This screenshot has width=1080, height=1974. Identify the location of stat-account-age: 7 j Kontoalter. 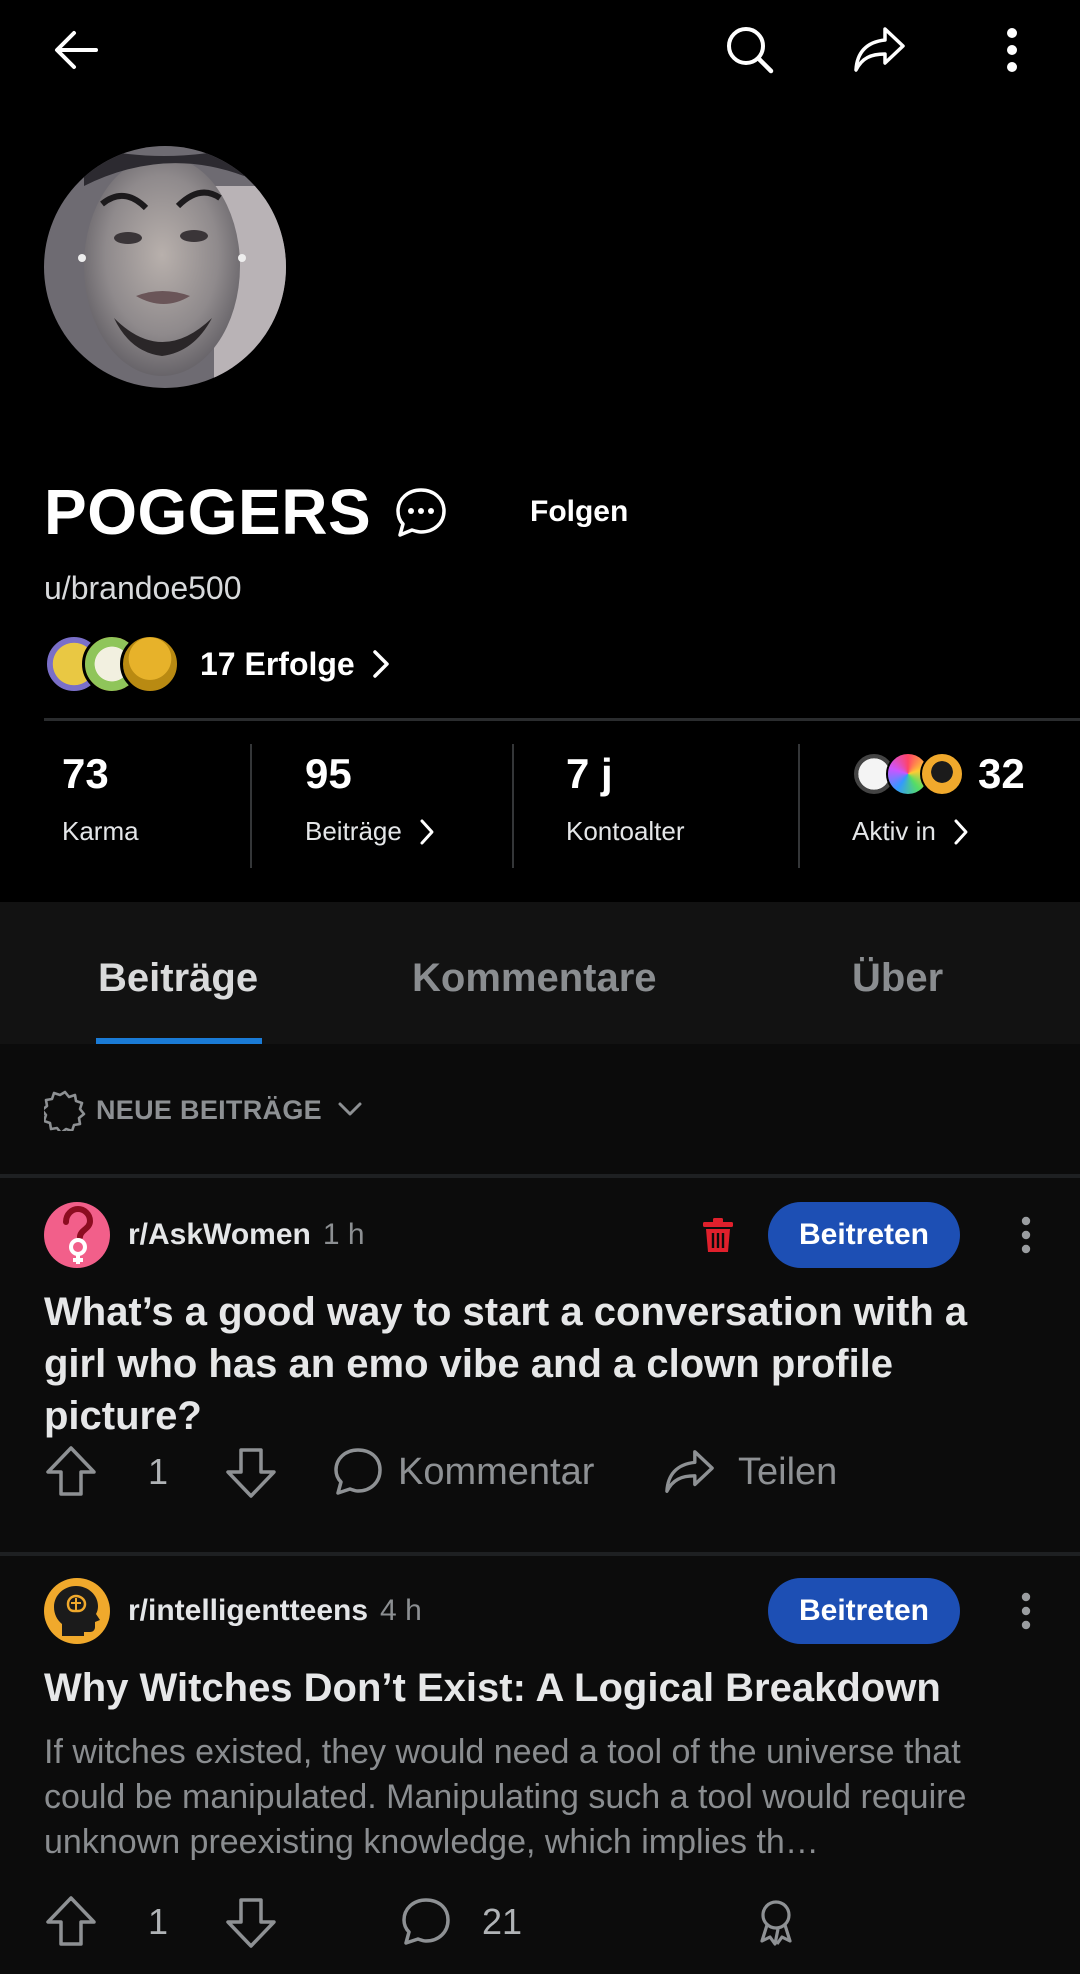
(625, 797).